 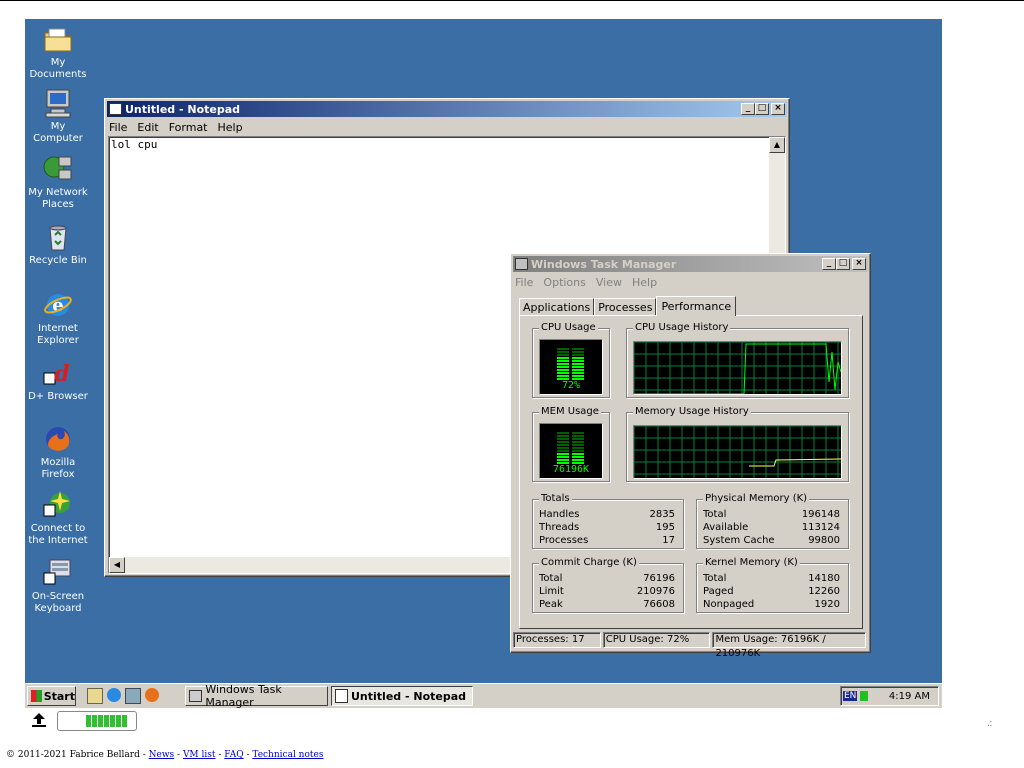 I want to click on stat-label: Nonpaged, so click(x=729, y=604).